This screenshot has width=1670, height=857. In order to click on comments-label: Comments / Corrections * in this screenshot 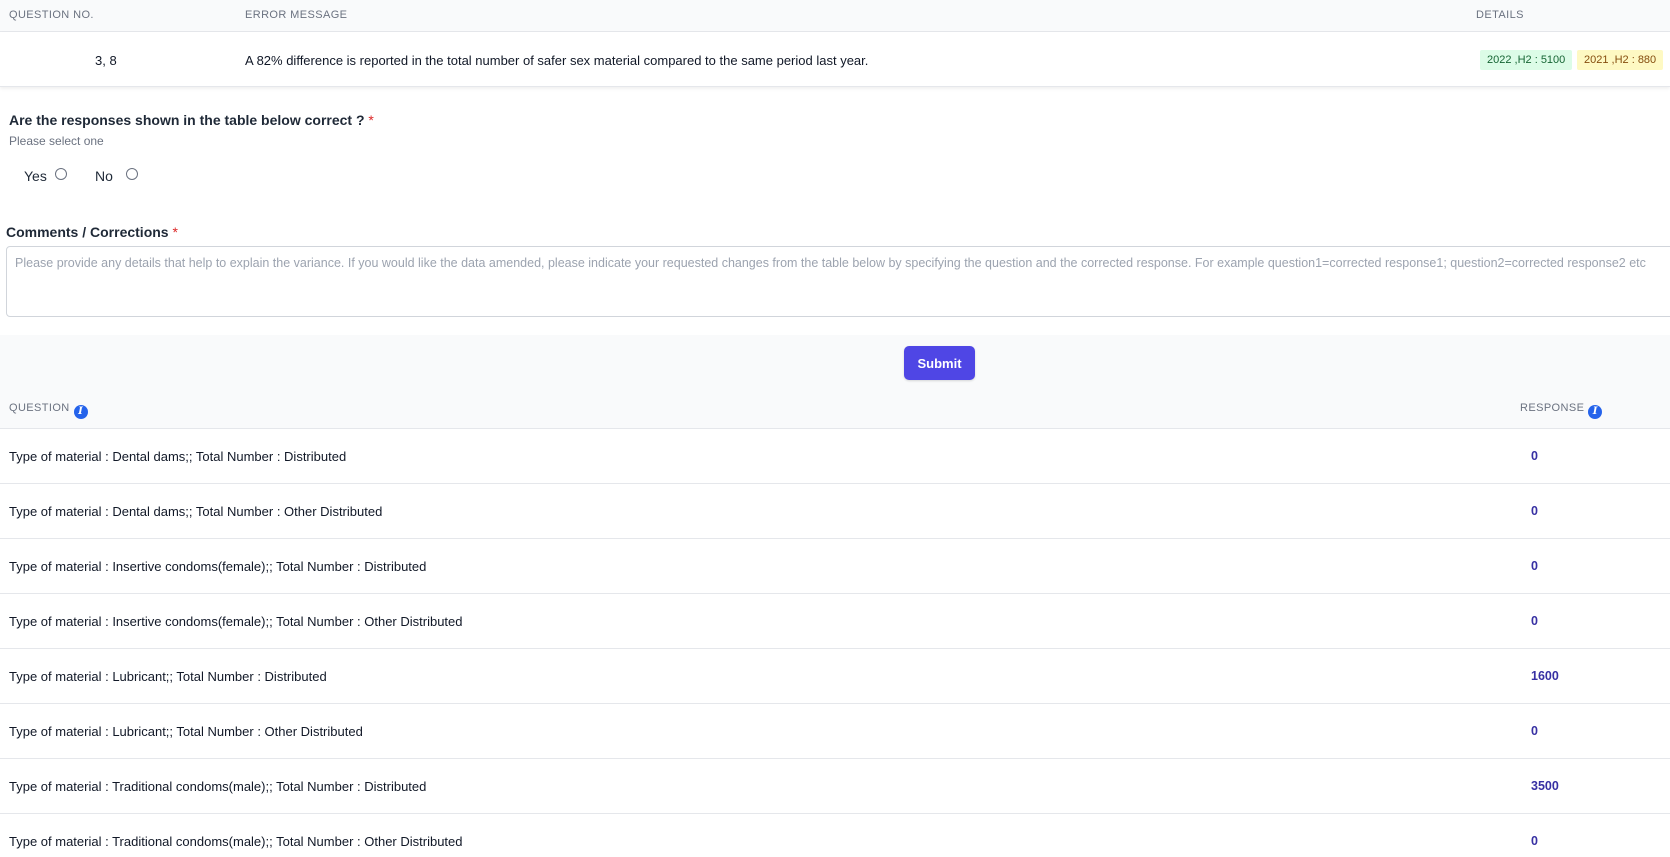, I will do `click(92, 232)`.